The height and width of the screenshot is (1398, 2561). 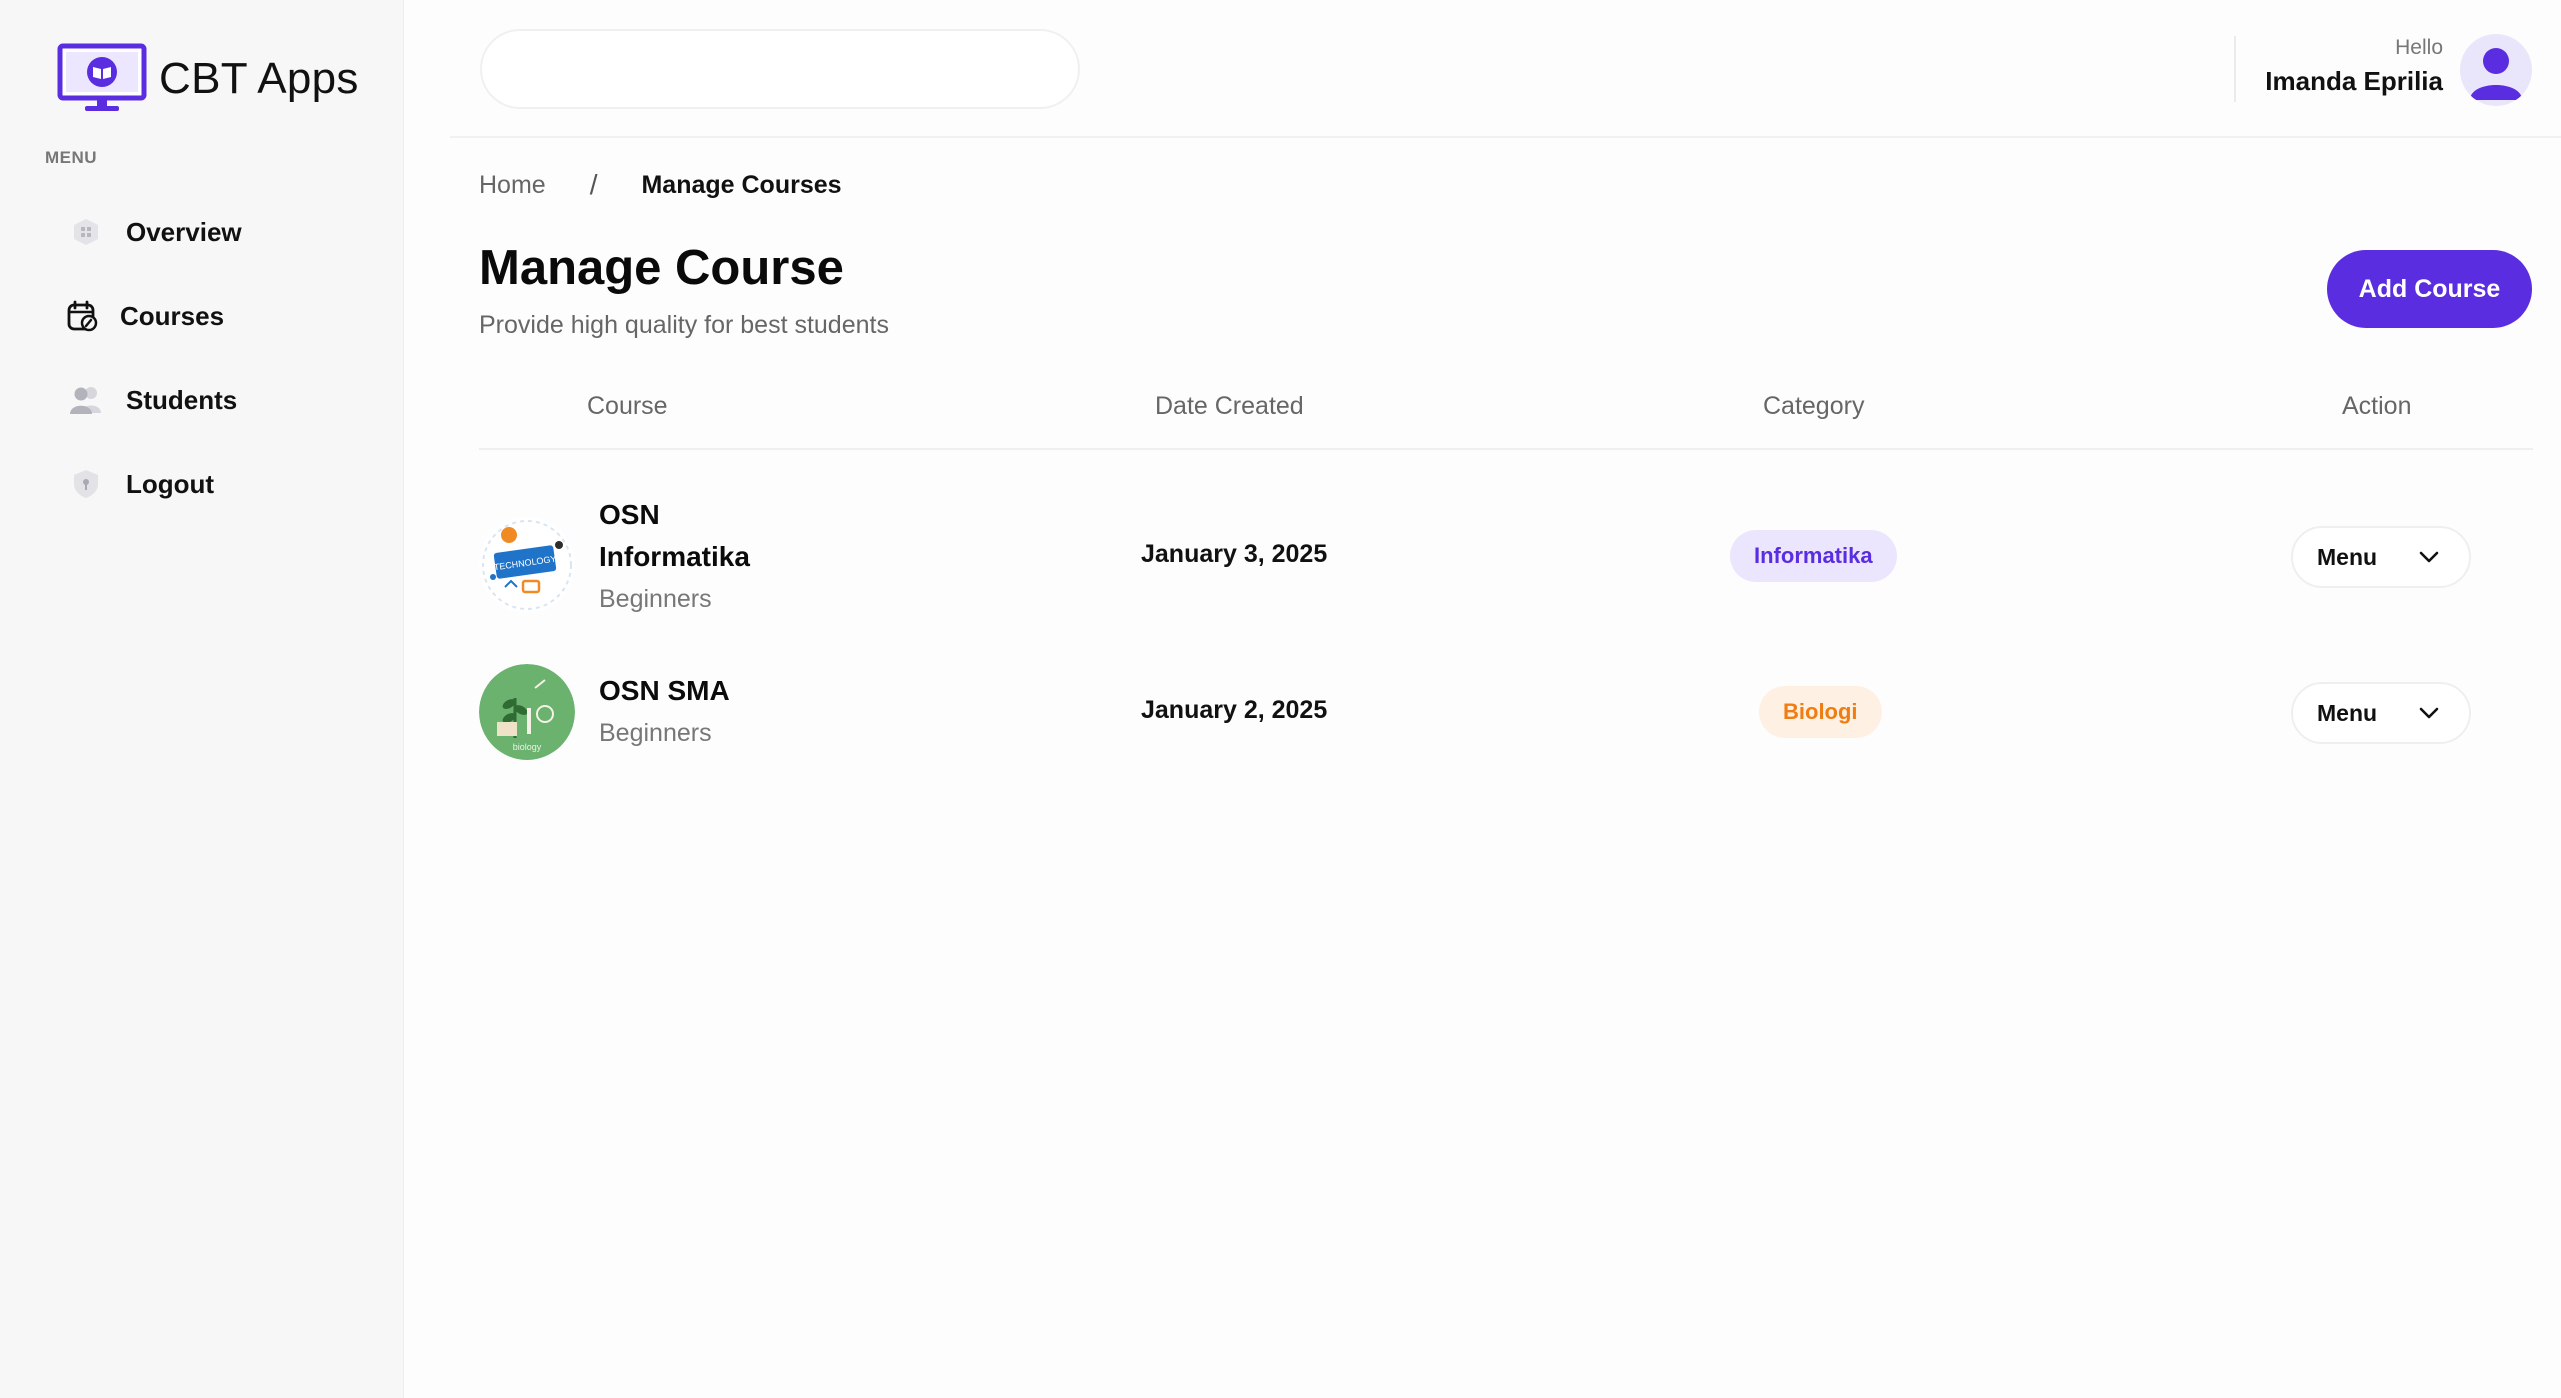 What do you see at coordinates (684, 325) in the screenshot?
I see `page-subtitle: Provide high quality for best students` at bounding box center [684, 325].